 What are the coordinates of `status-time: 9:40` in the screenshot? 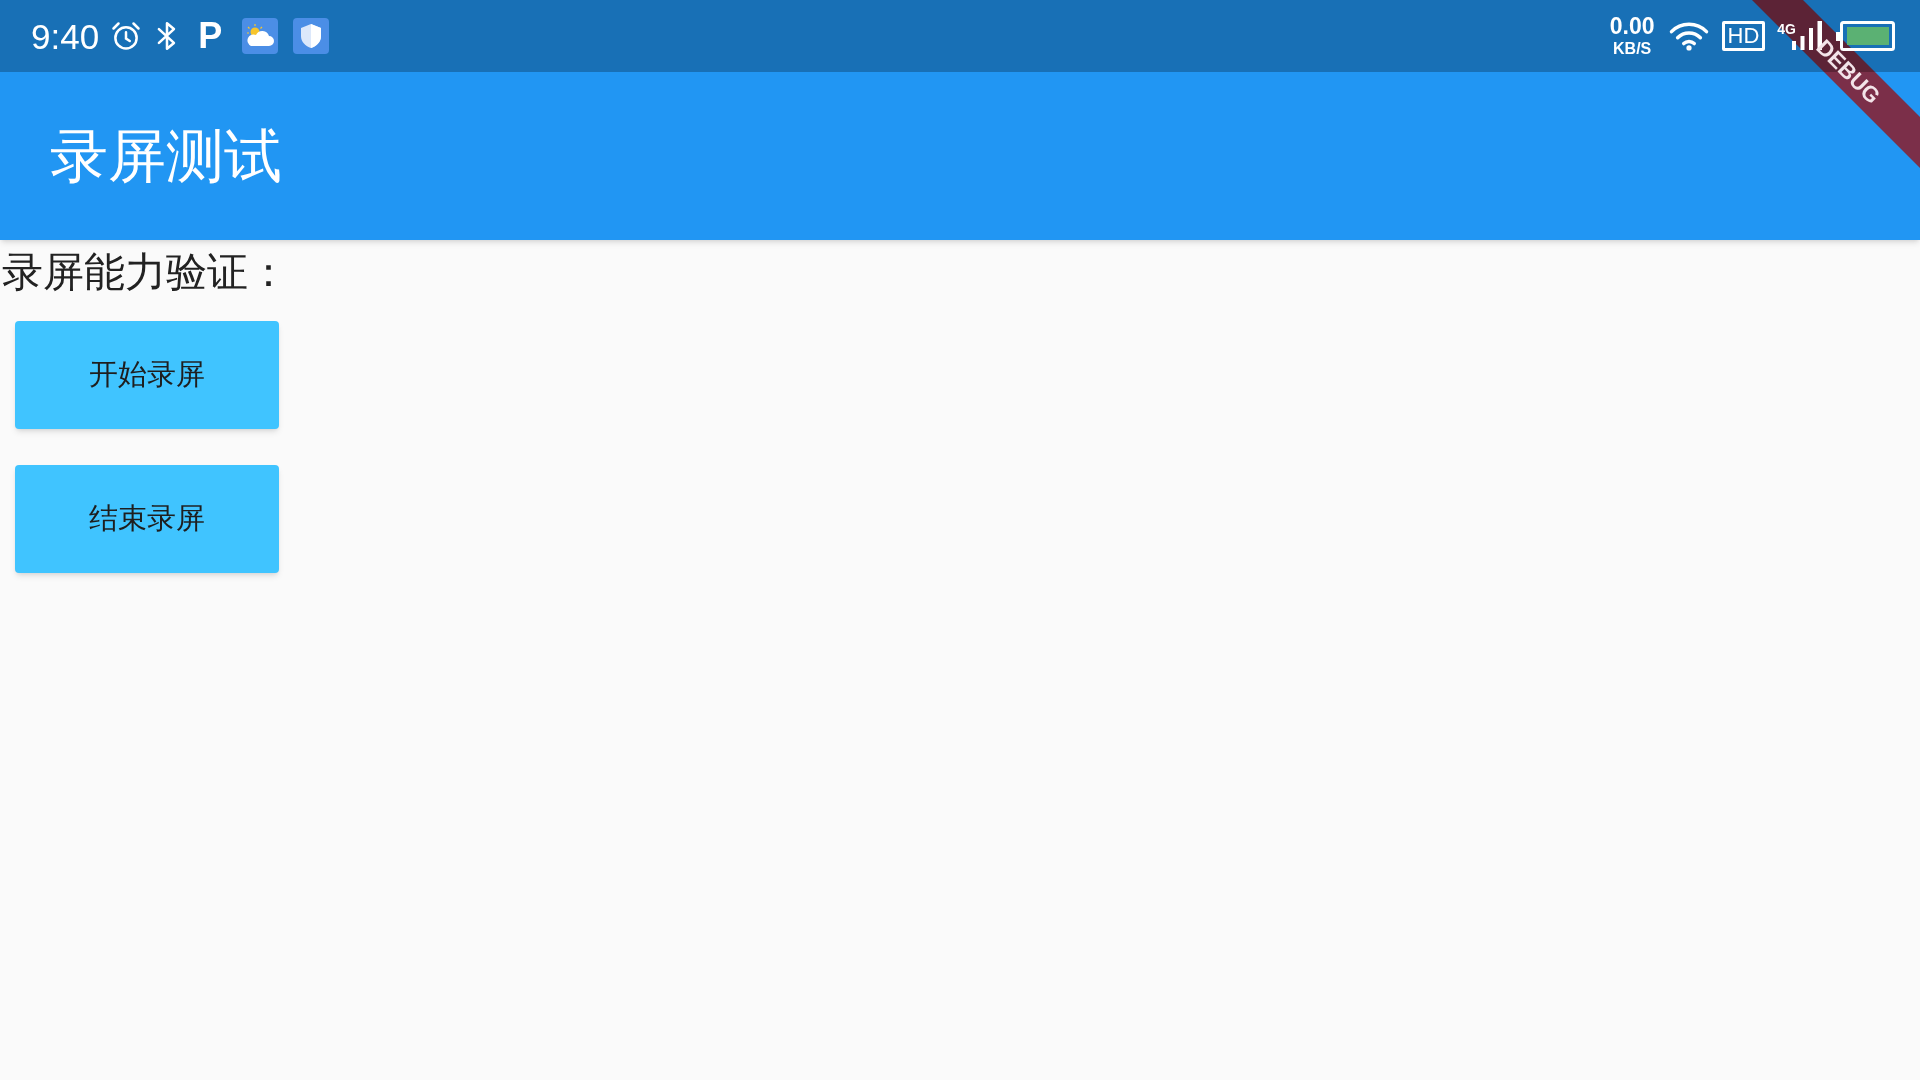 It's located at (65, 36).